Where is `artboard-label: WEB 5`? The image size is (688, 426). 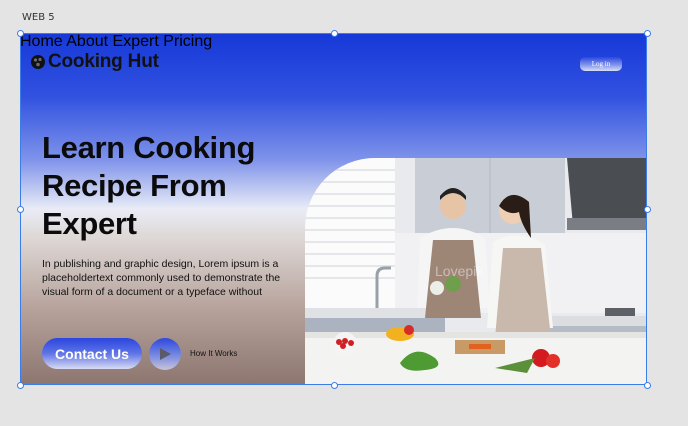
artboard-label: WEB 5 is located at coordinates (38, 17).